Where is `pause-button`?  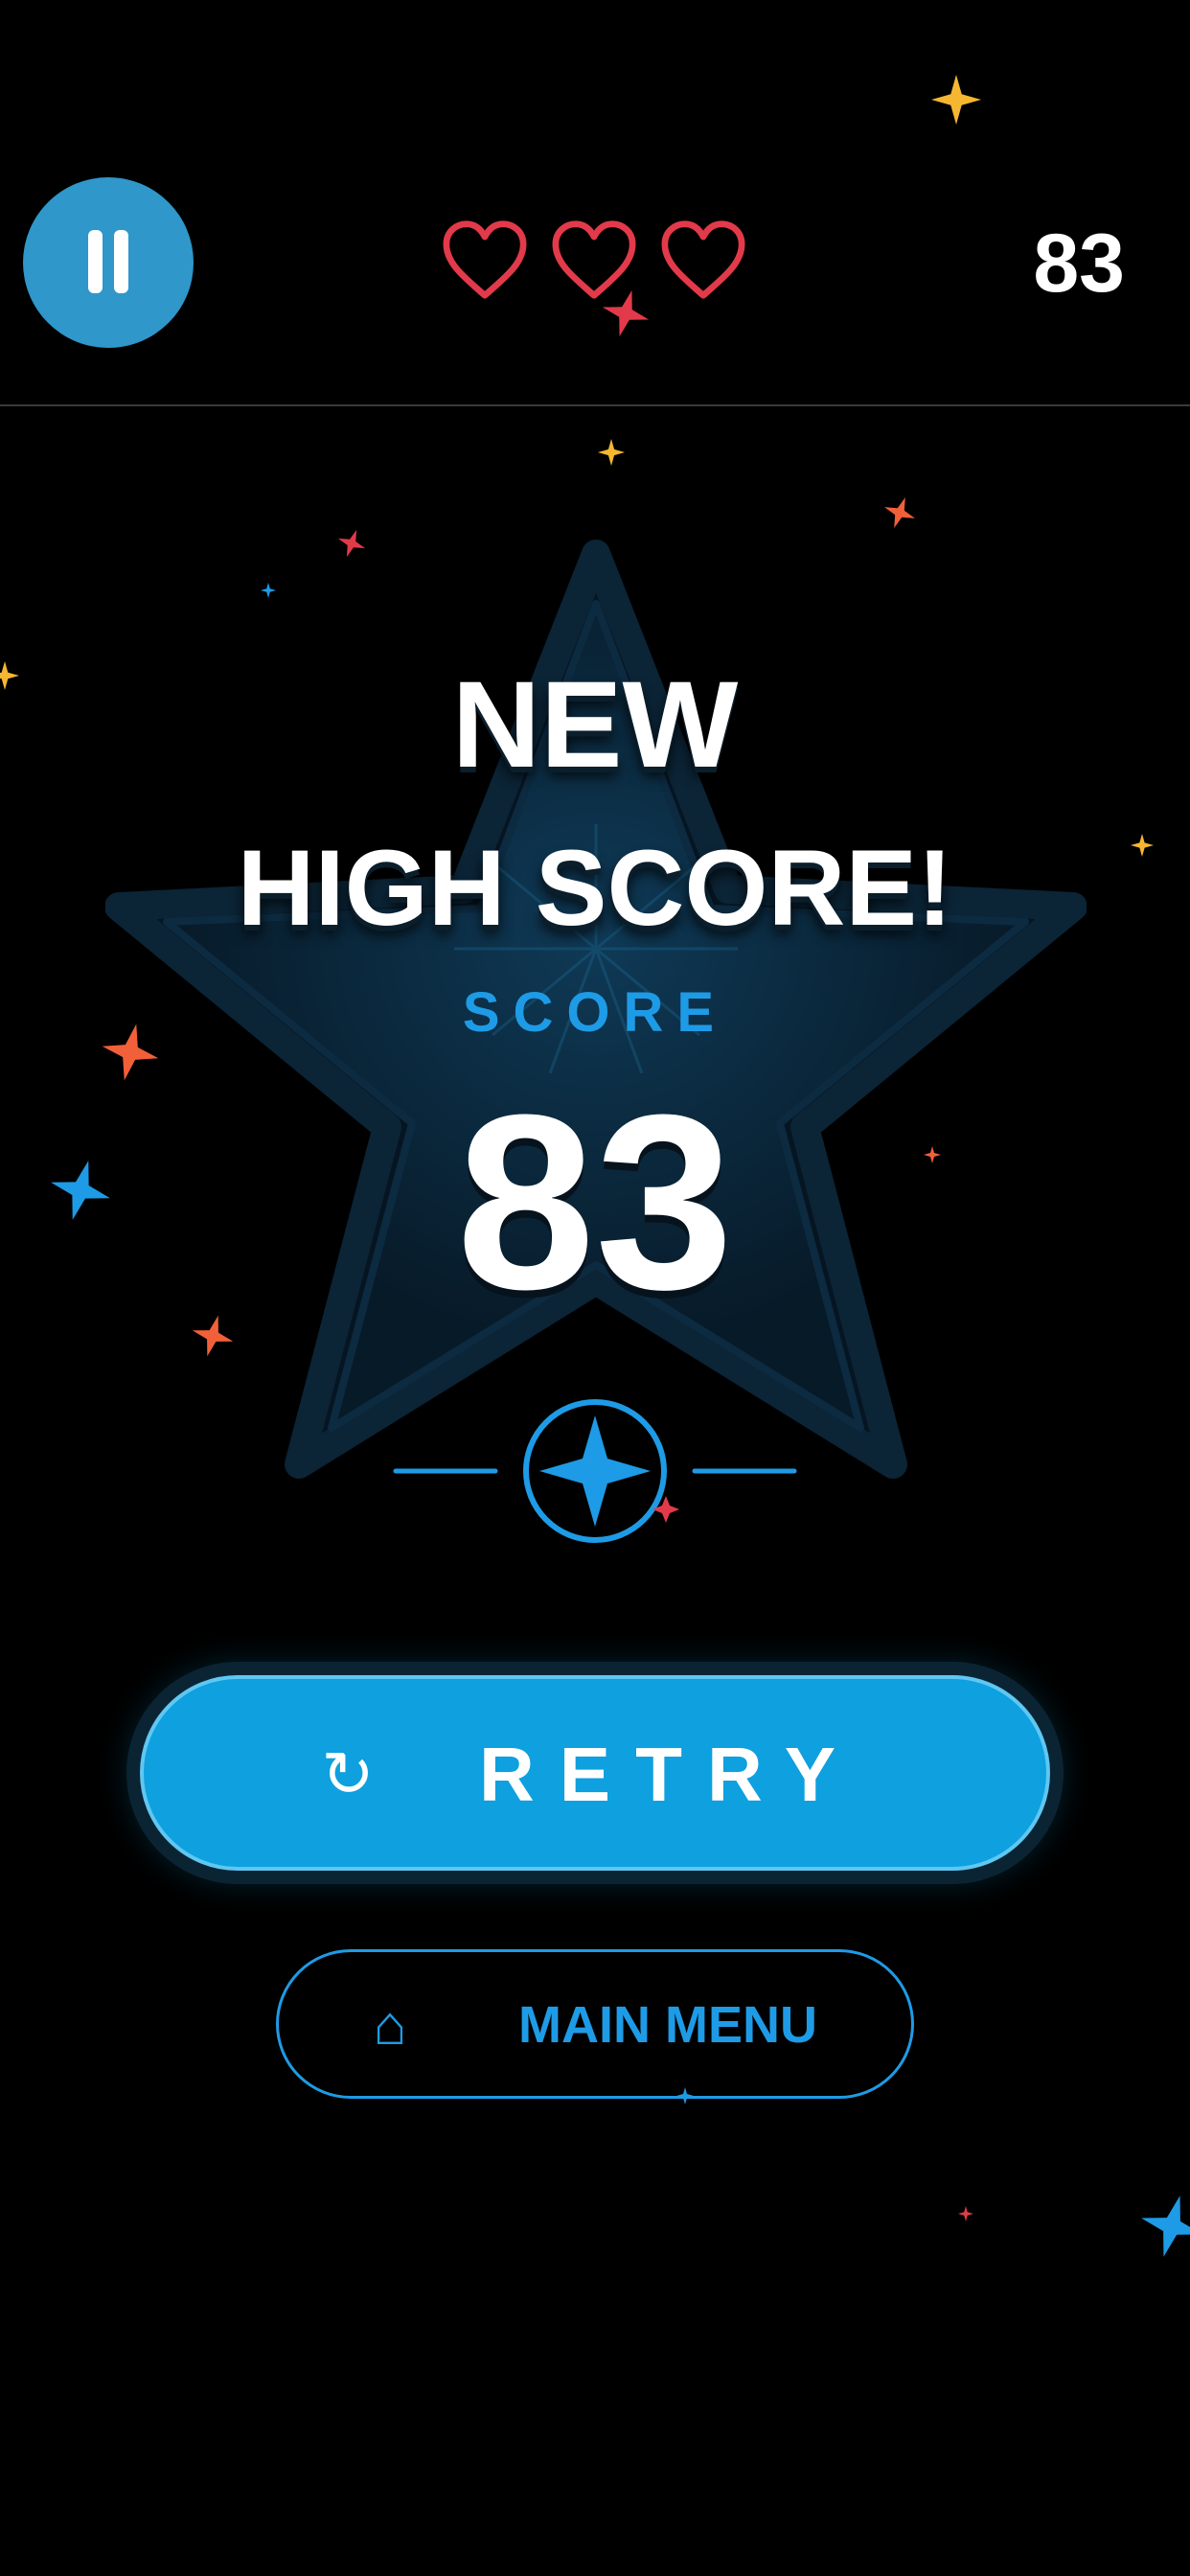 pause-button is located at coordinates (109, 262).